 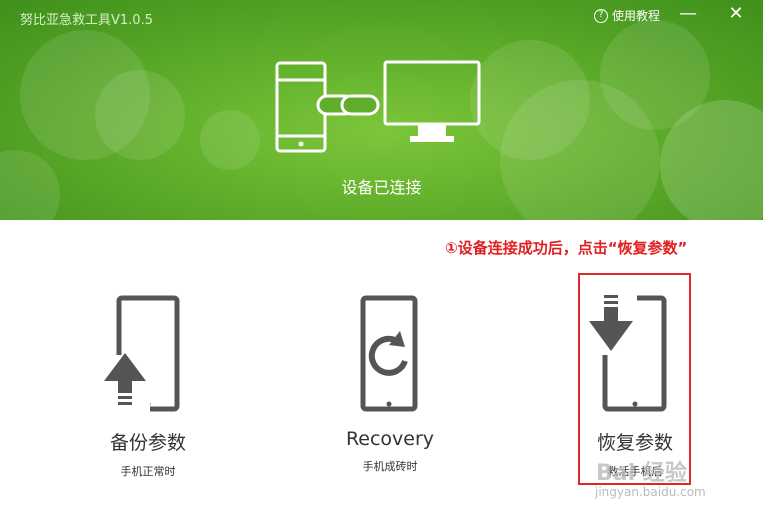 I want to click on annotation-text: ①设备连接成功后，点击“恢复参数”, so click(x=566, y=248).